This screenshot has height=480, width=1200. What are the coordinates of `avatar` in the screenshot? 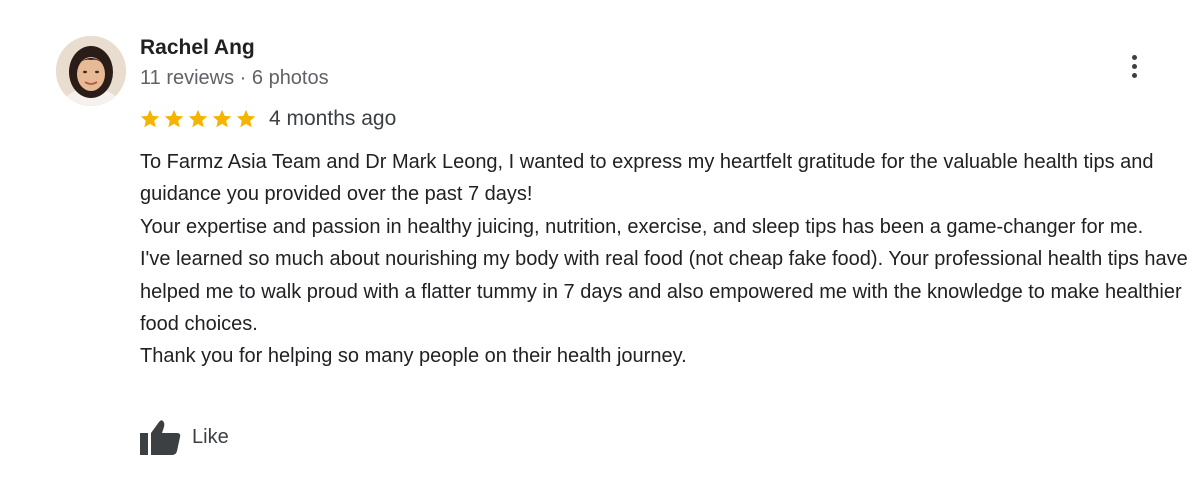 It's located at (91, 71).